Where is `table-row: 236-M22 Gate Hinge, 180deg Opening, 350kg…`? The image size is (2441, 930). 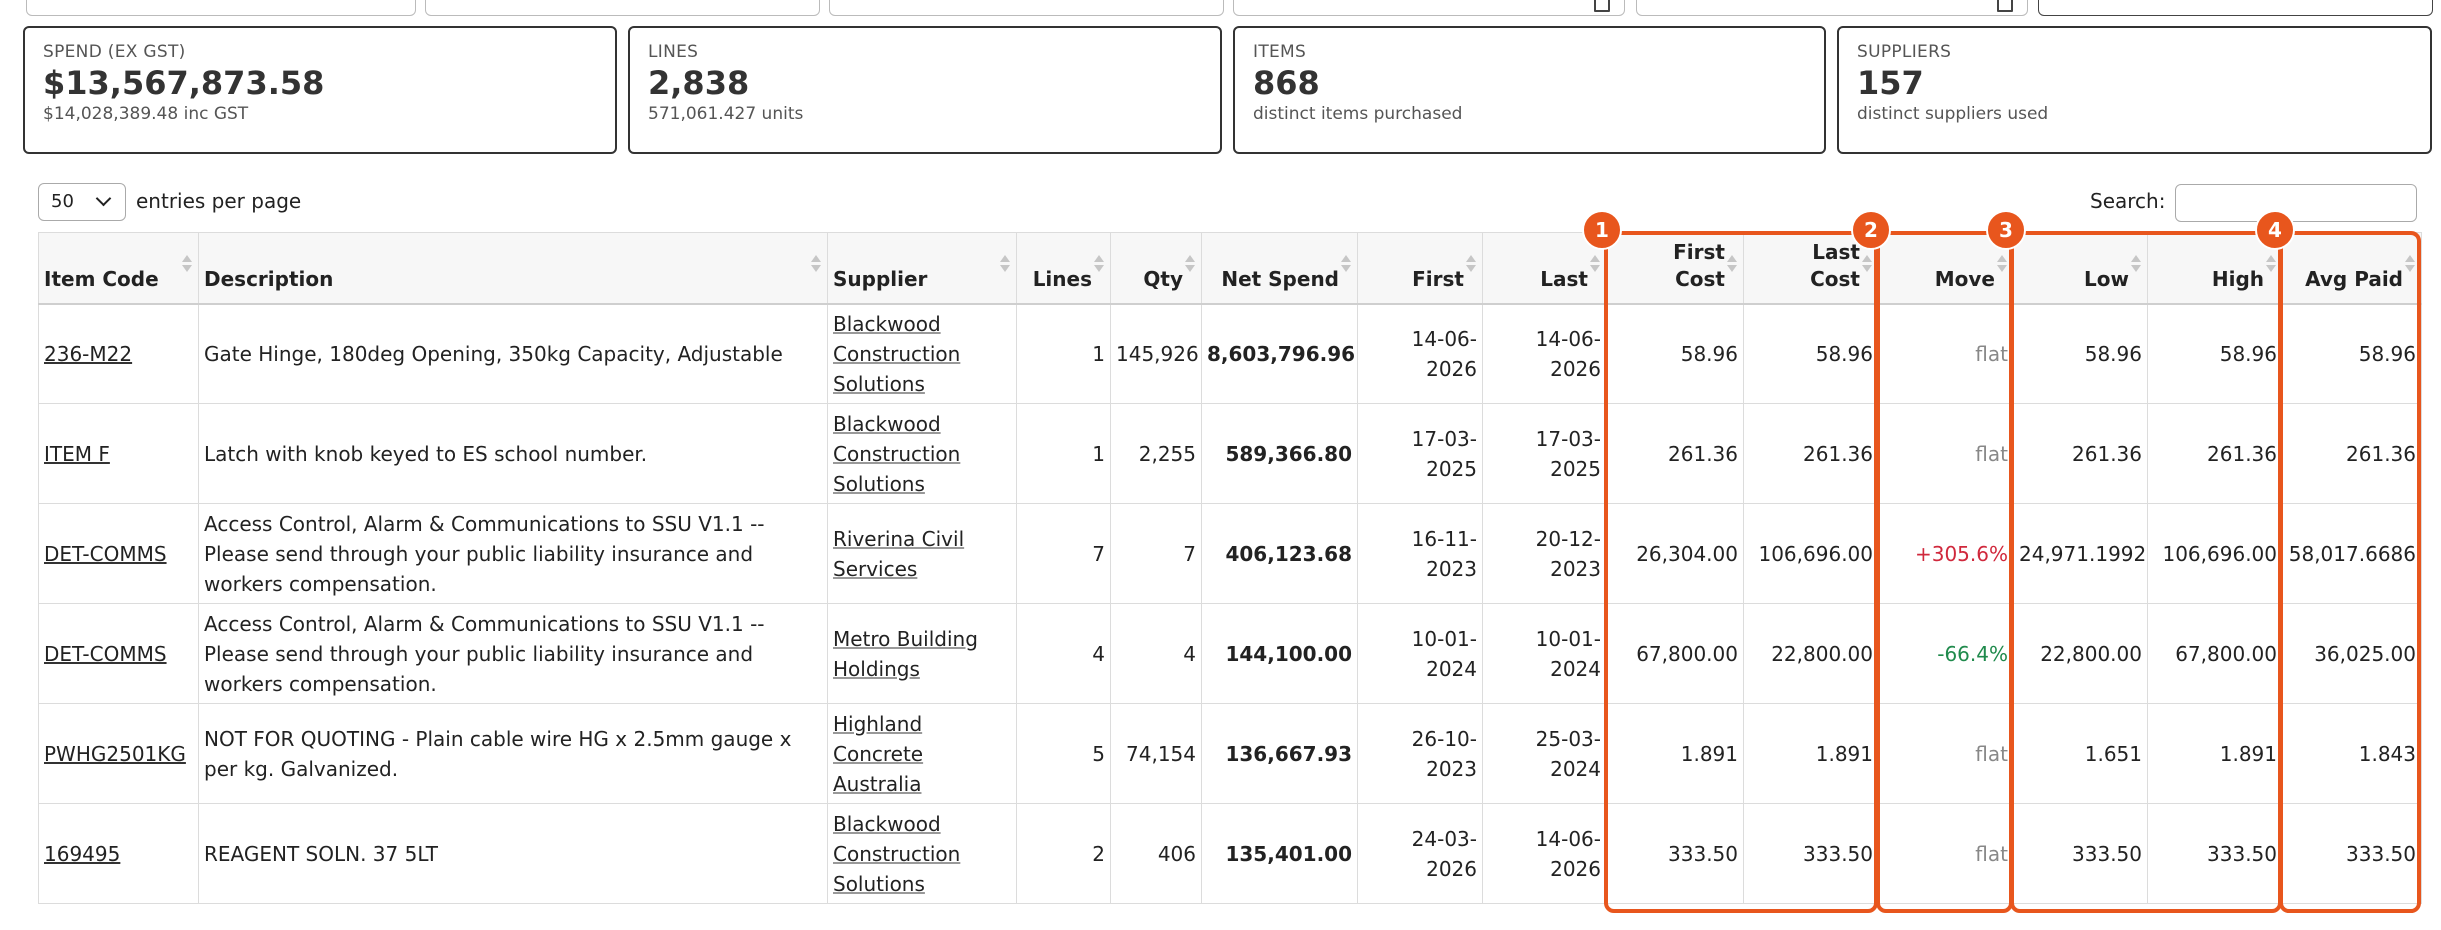
table-row: 236-M22 Gate Hinge, 180deg Opening, 350kg… is located at coordinates (1230, 353).